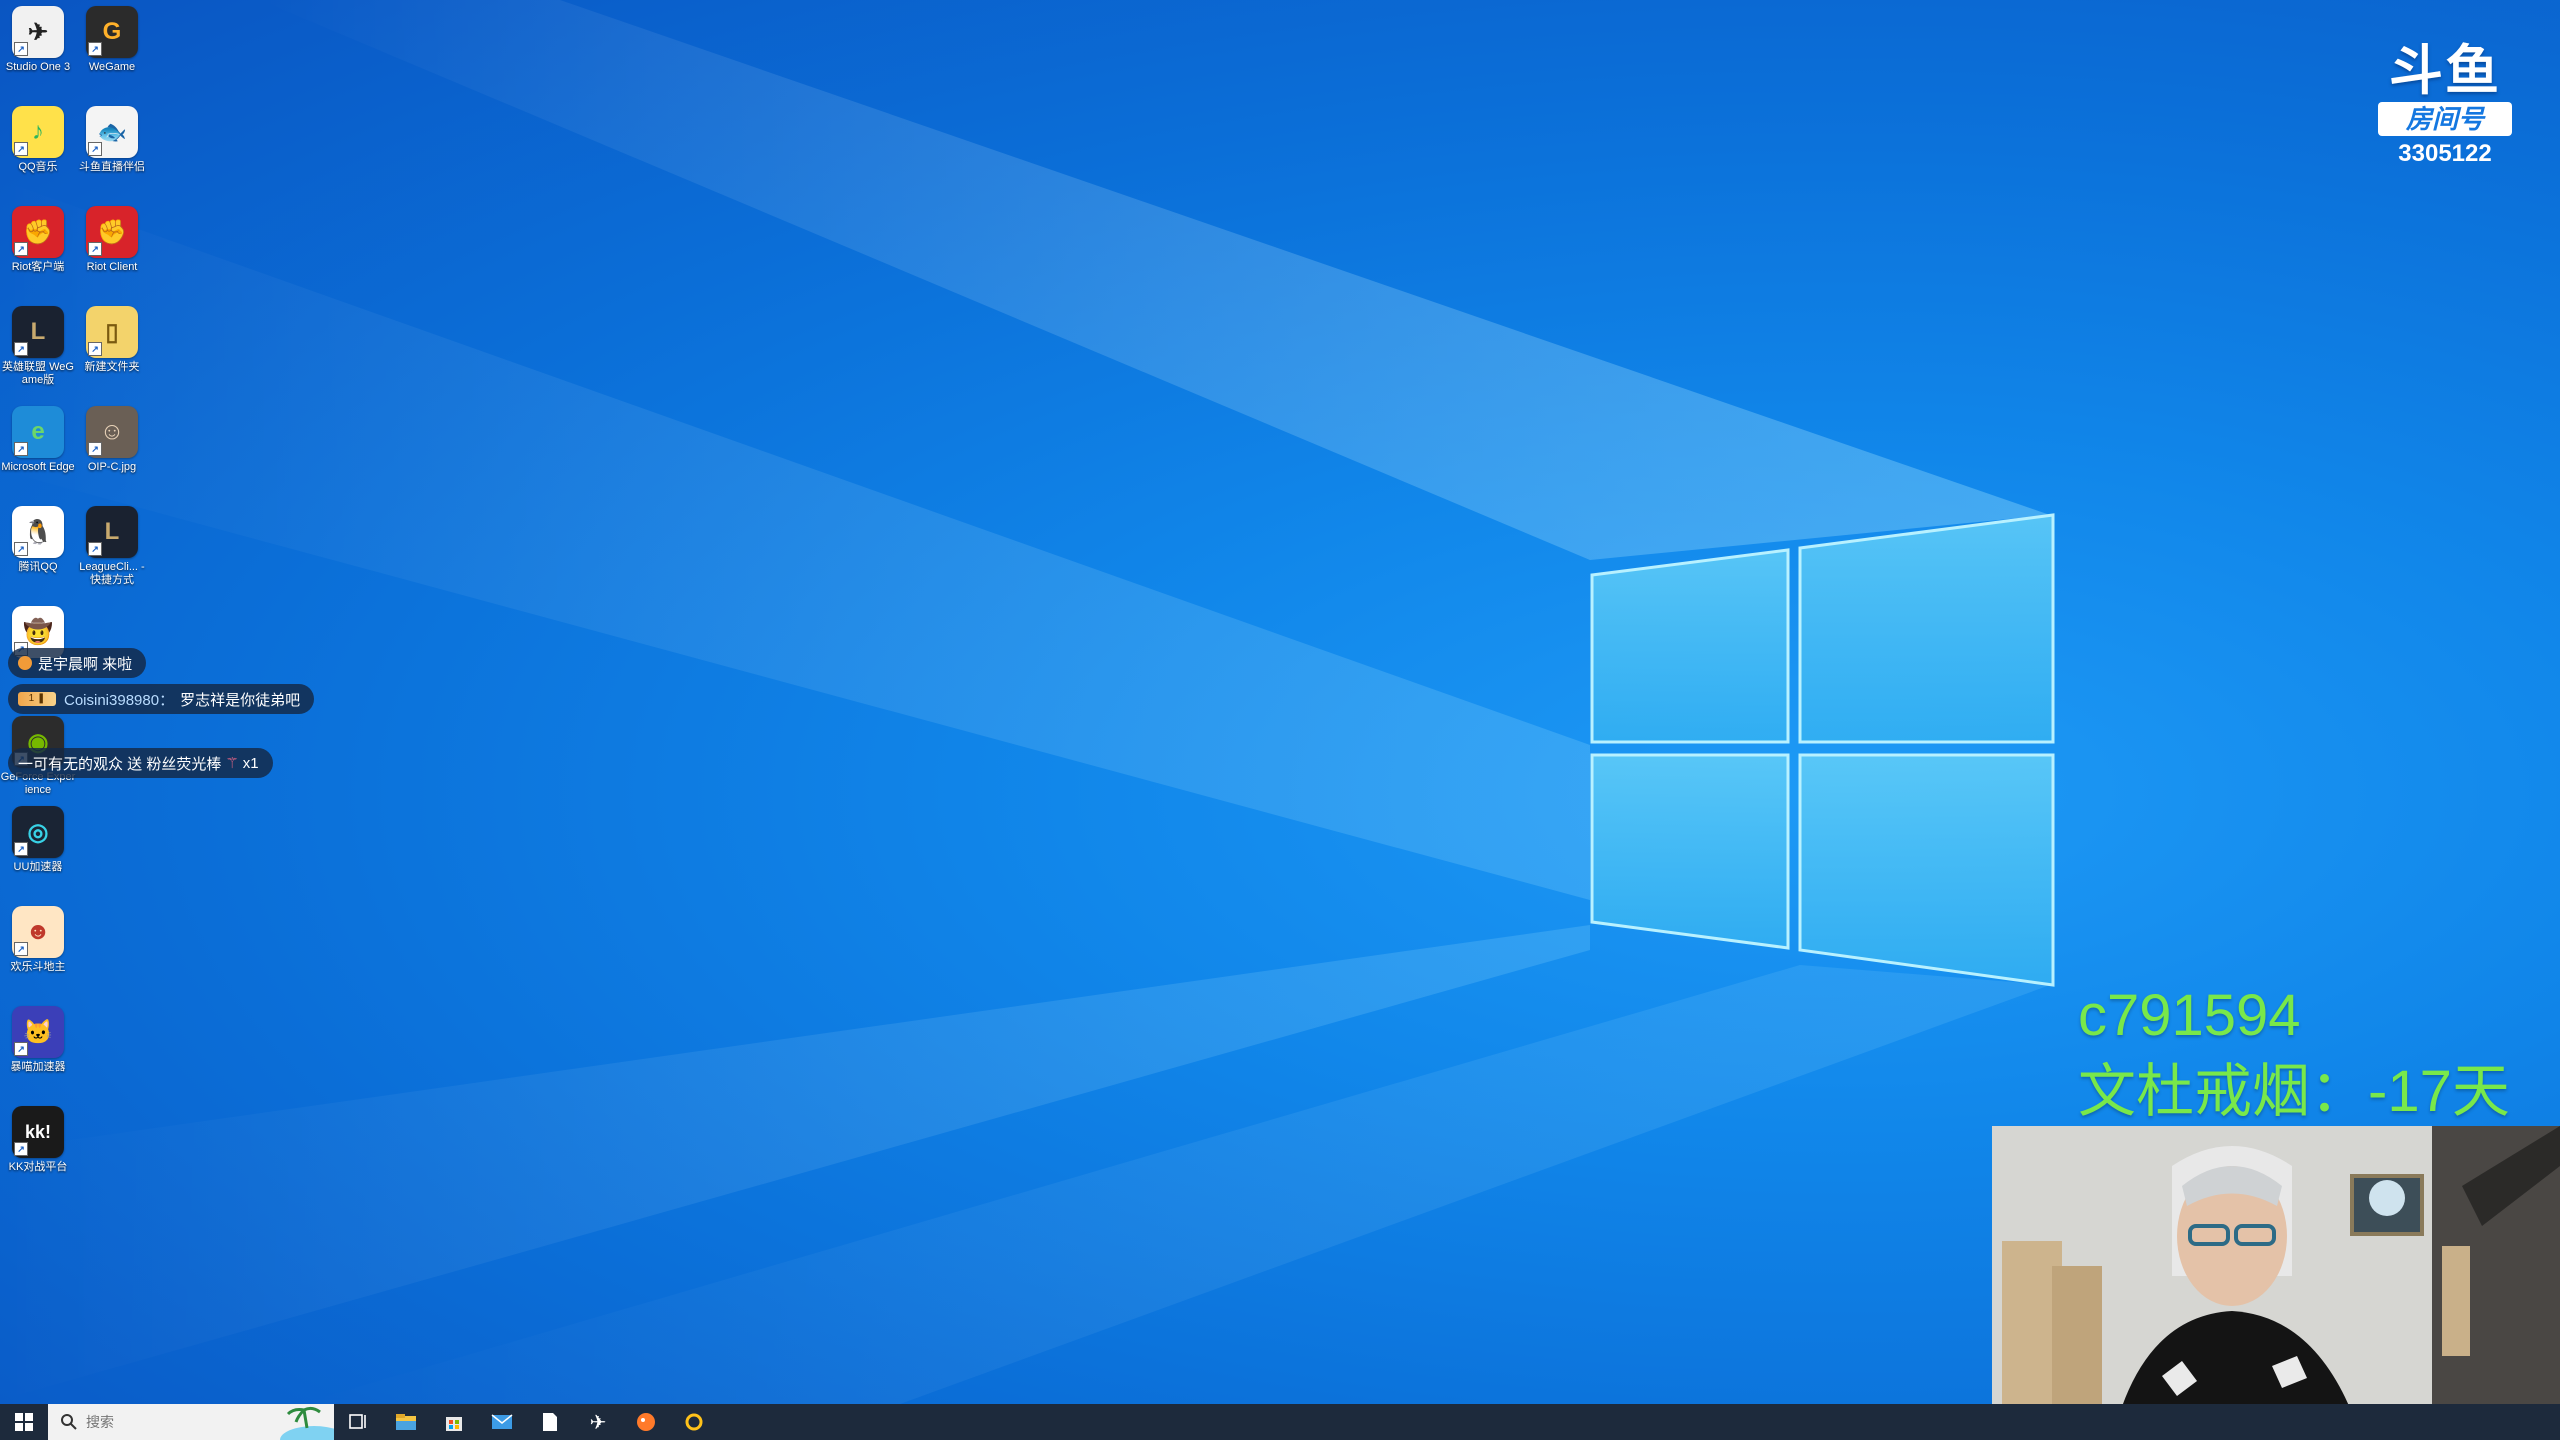 This screenshot has height=1440, width=2560. What do you see at coordinates (112, 467) in the screenshot?
I see `desktop-shortcut-label: OIP-C.jpg` at bounding box center [112, 467].